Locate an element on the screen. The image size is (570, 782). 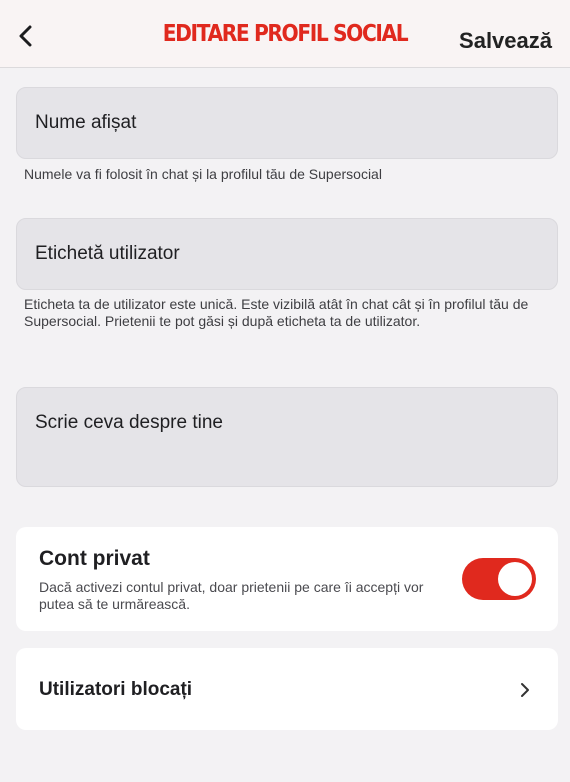
toggle-knob is located at coordinates (515, 579).